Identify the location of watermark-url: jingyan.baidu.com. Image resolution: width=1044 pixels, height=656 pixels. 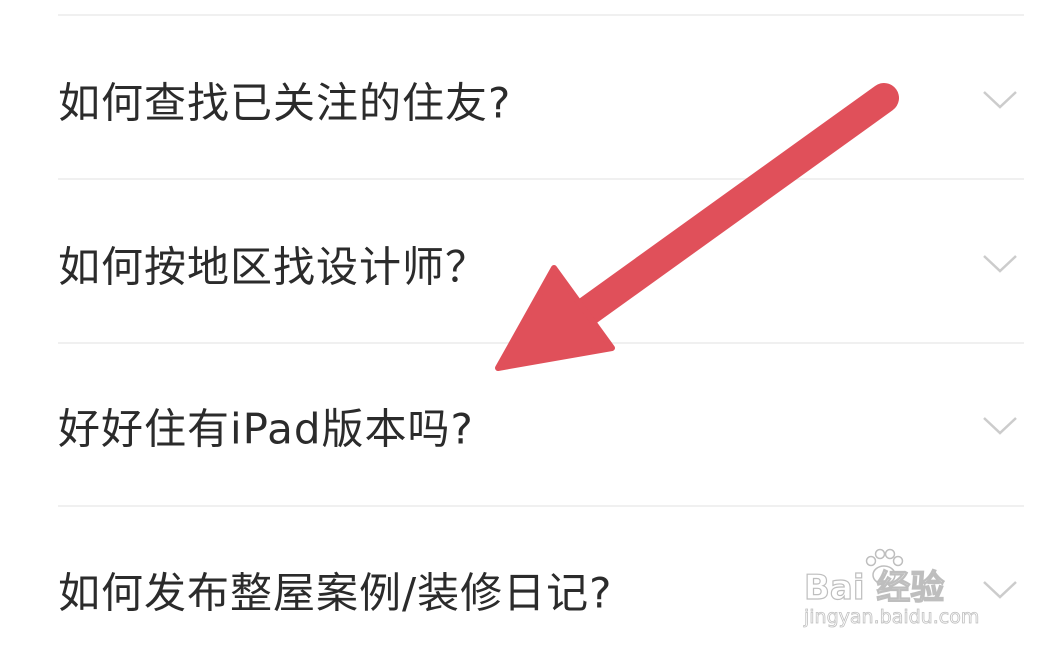
(892, 617).